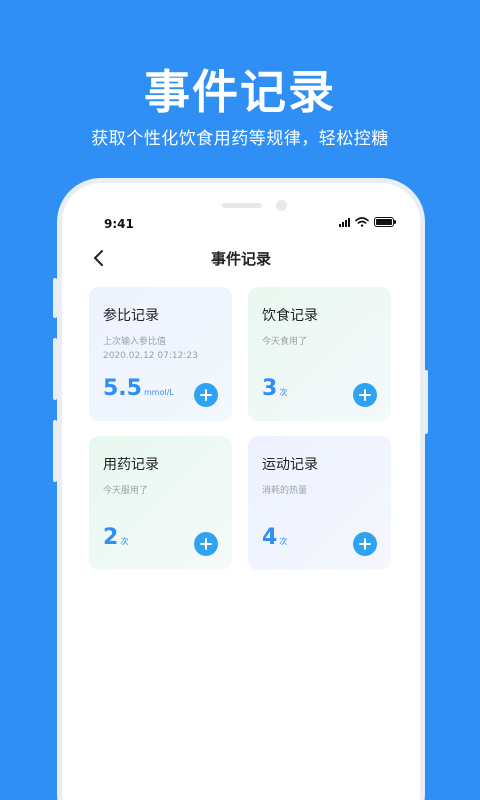 Image resolution: width=480 pixels, height=800 pixels. What do you see at coordinates (241, 225) in the screenshot?
I see `status-bar: 9:41` at bounding box center [241, 225].